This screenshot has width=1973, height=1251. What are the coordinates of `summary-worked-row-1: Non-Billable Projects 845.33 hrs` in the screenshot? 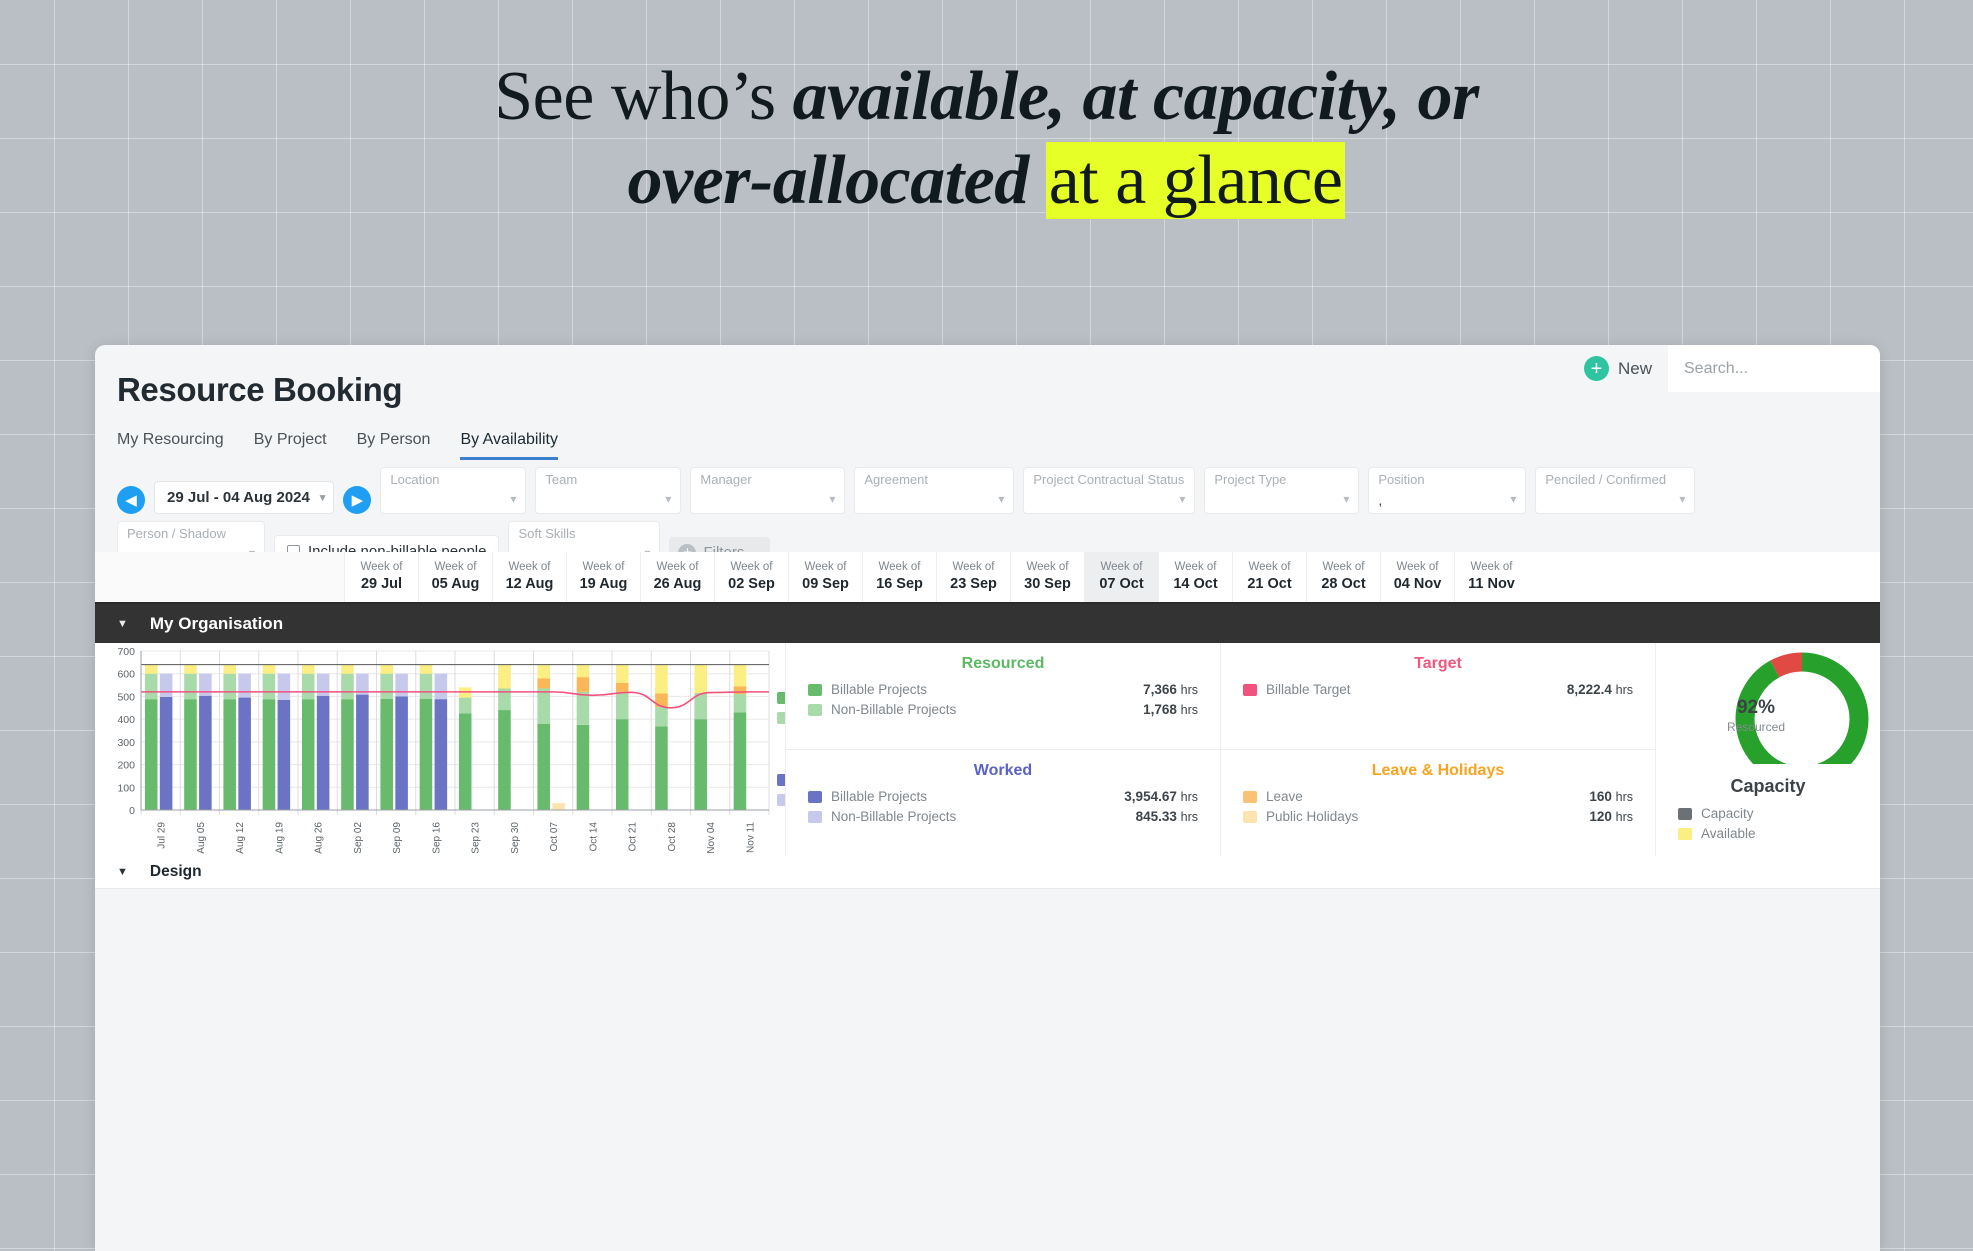 It's located at (1003, 816).